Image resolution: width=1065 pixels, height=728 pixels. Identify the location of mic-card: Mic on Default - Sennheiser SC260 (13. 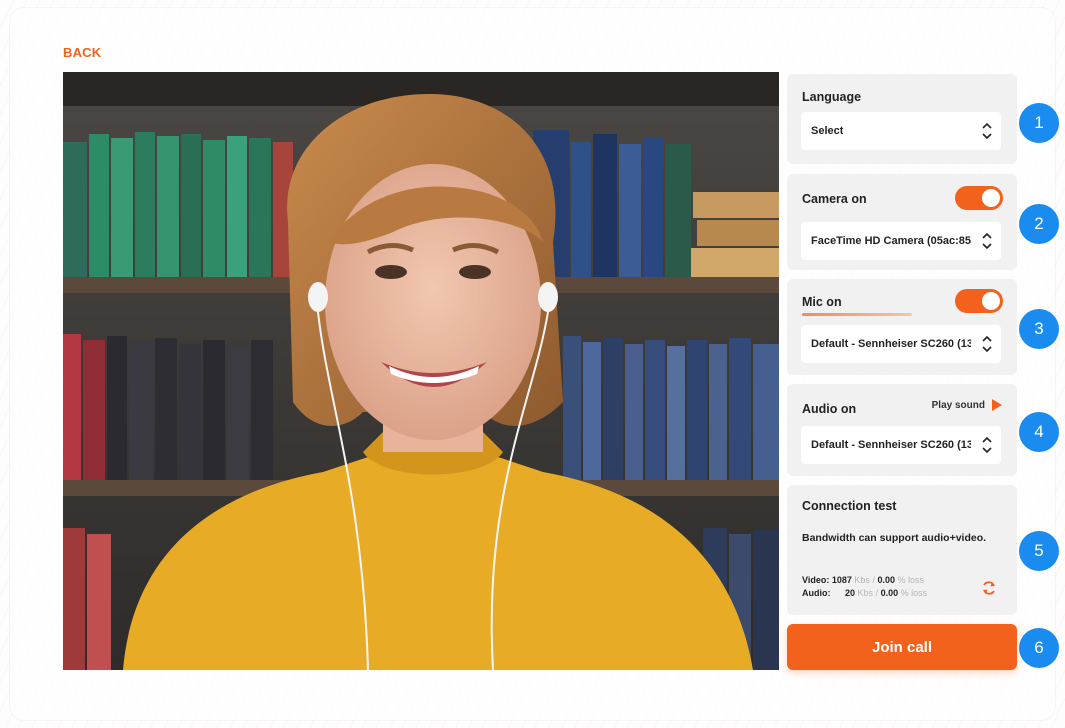
(902, 327).